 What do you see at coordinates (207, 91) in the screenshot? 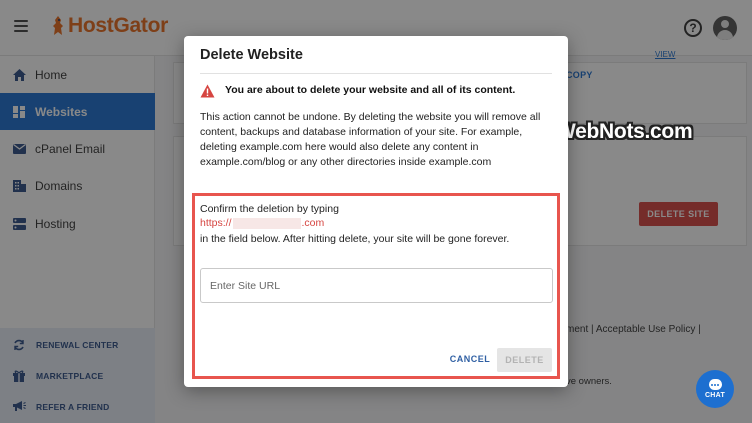
I see `warning-icon` at bounding box center [207, 91].